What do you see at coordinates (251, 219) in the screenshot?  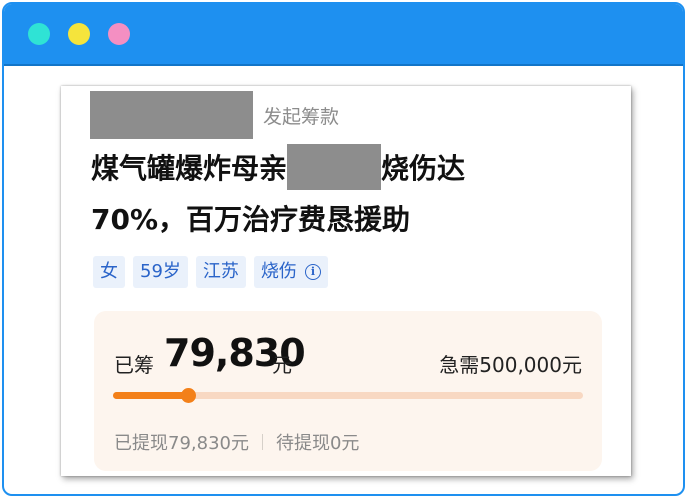 I see `title-line-2: 70%，百万治疗费恳援助` at bounding box center [251, 219].